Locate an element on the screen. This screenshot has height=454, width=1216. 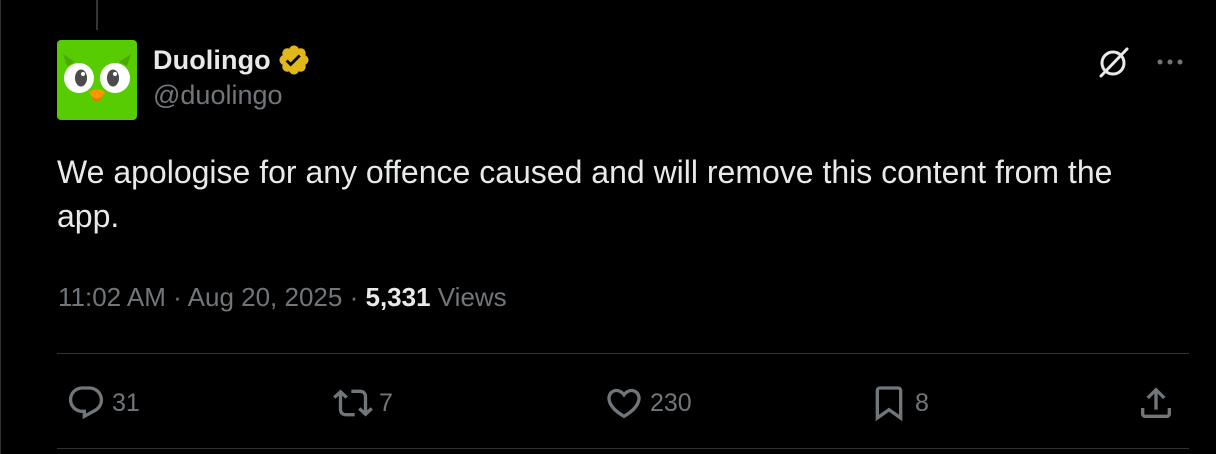
actions-divider-top is located at coordinates (623, 353).